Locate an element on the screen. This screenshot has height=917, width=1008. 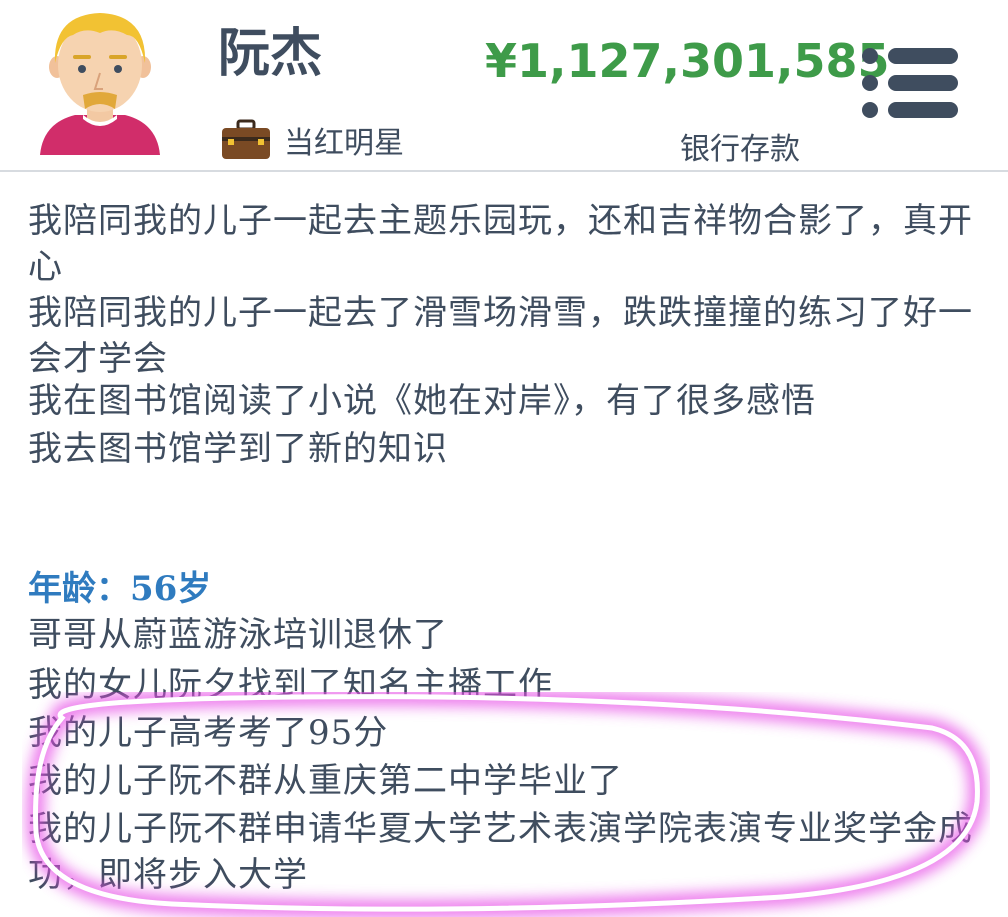
job-label: 当红明星 is located at coordinates (344, 143).